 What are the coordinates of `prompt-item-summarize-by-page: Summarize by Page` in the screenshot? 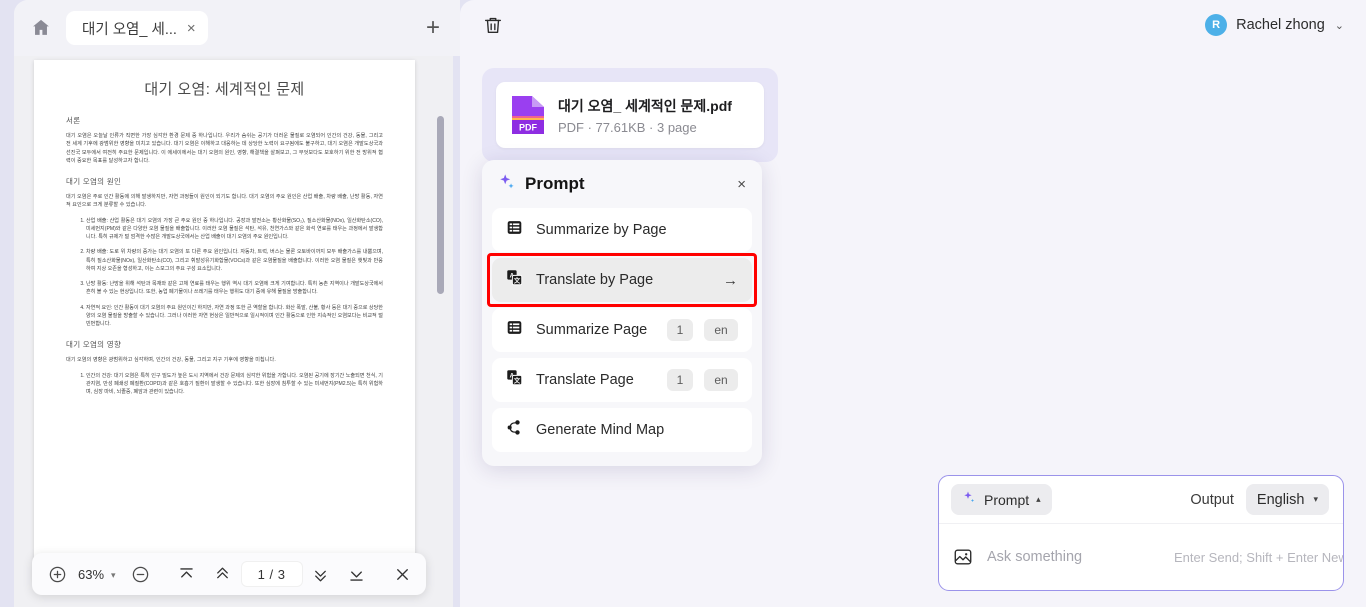 It's located at (622, 230).